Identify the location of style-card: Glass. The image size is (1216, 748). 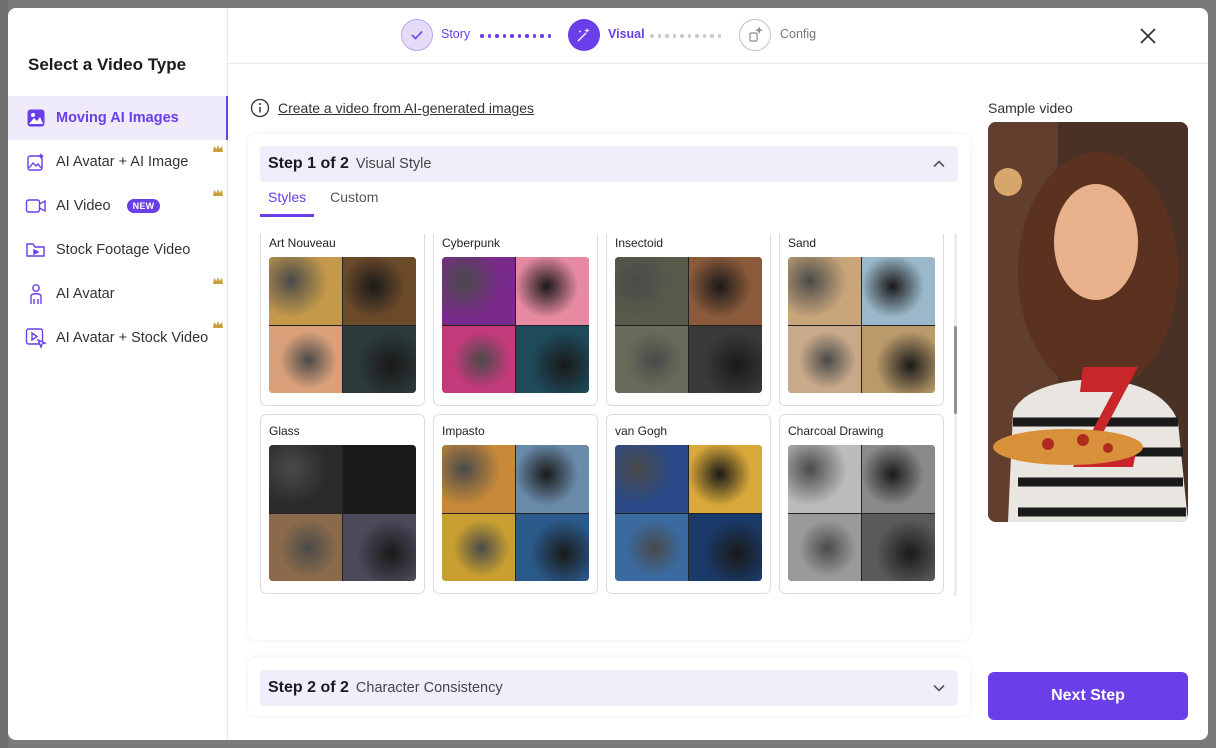
(342, 504).